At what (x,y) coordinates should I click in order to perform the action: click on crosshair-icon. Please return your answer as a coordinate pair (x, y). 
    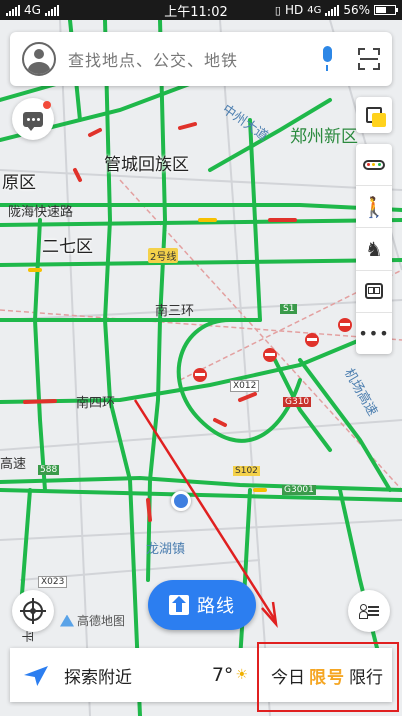
    Looking at the image, I should click on (33, 611).